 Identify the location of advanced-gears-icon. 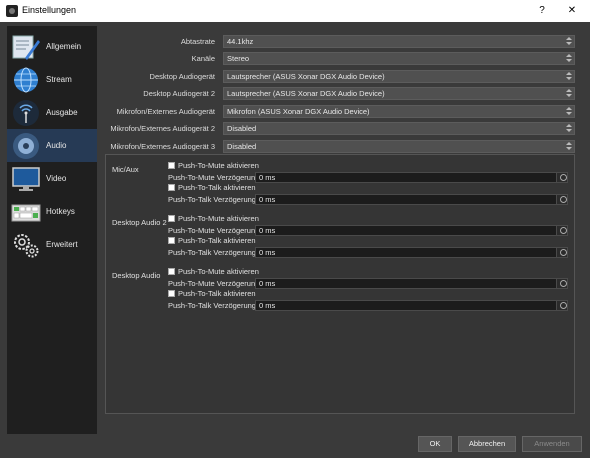
(26, 246).